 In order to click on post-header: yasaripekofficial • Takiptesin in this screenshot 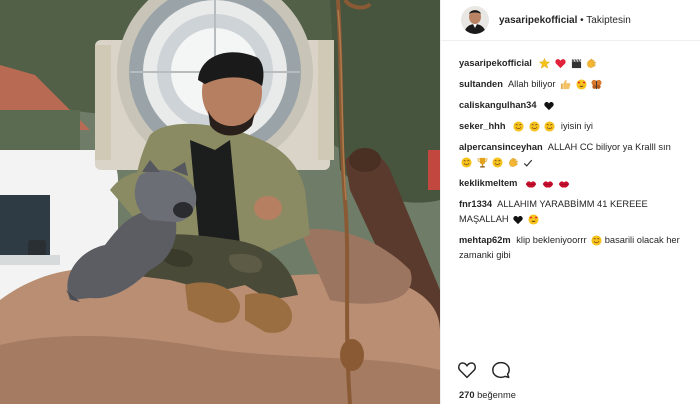, I will do `click(570, 20)`.